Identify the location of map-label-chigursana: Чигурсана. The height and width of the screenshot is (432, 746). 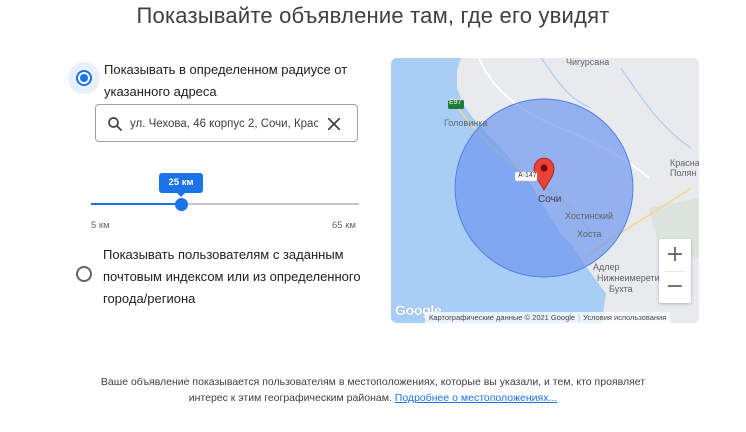
(588, 62).